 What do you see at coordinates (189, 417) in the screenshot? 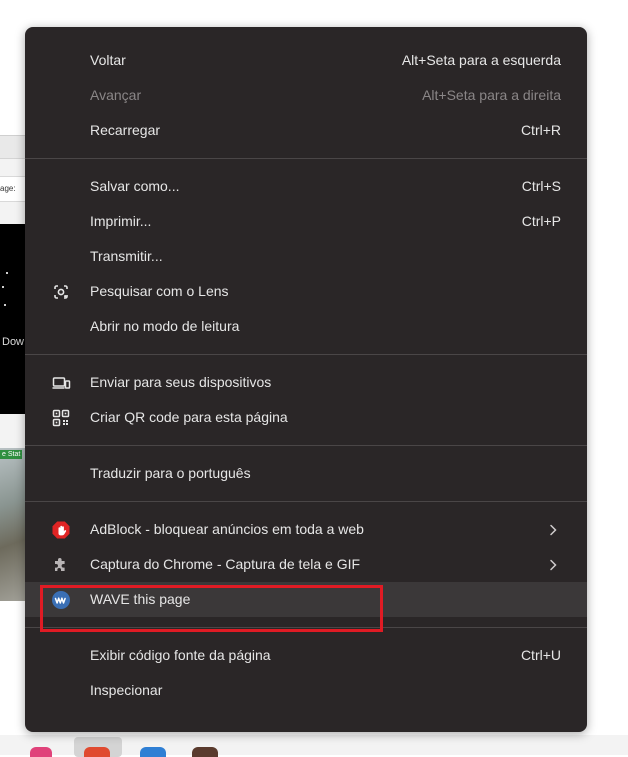
I see `menu-item-label: Criar QR code para esta página` at bounding box center [189, 417].